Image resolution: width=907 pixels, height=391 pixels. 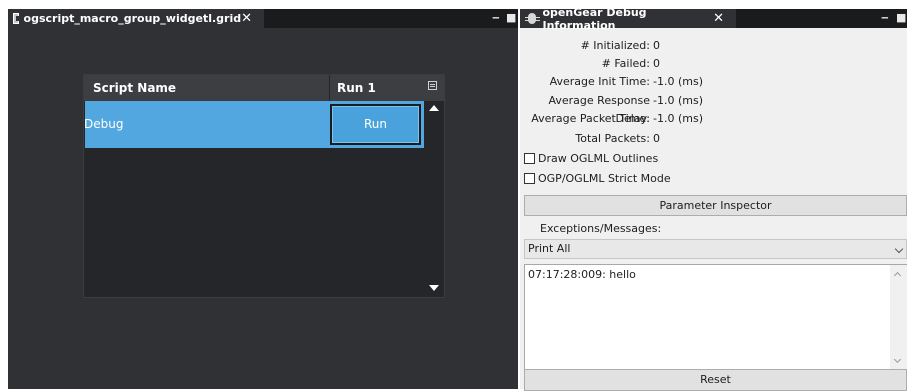 I want to click on avg-packet-time-label: Average Packet Time:, so click(x=590, y=118).